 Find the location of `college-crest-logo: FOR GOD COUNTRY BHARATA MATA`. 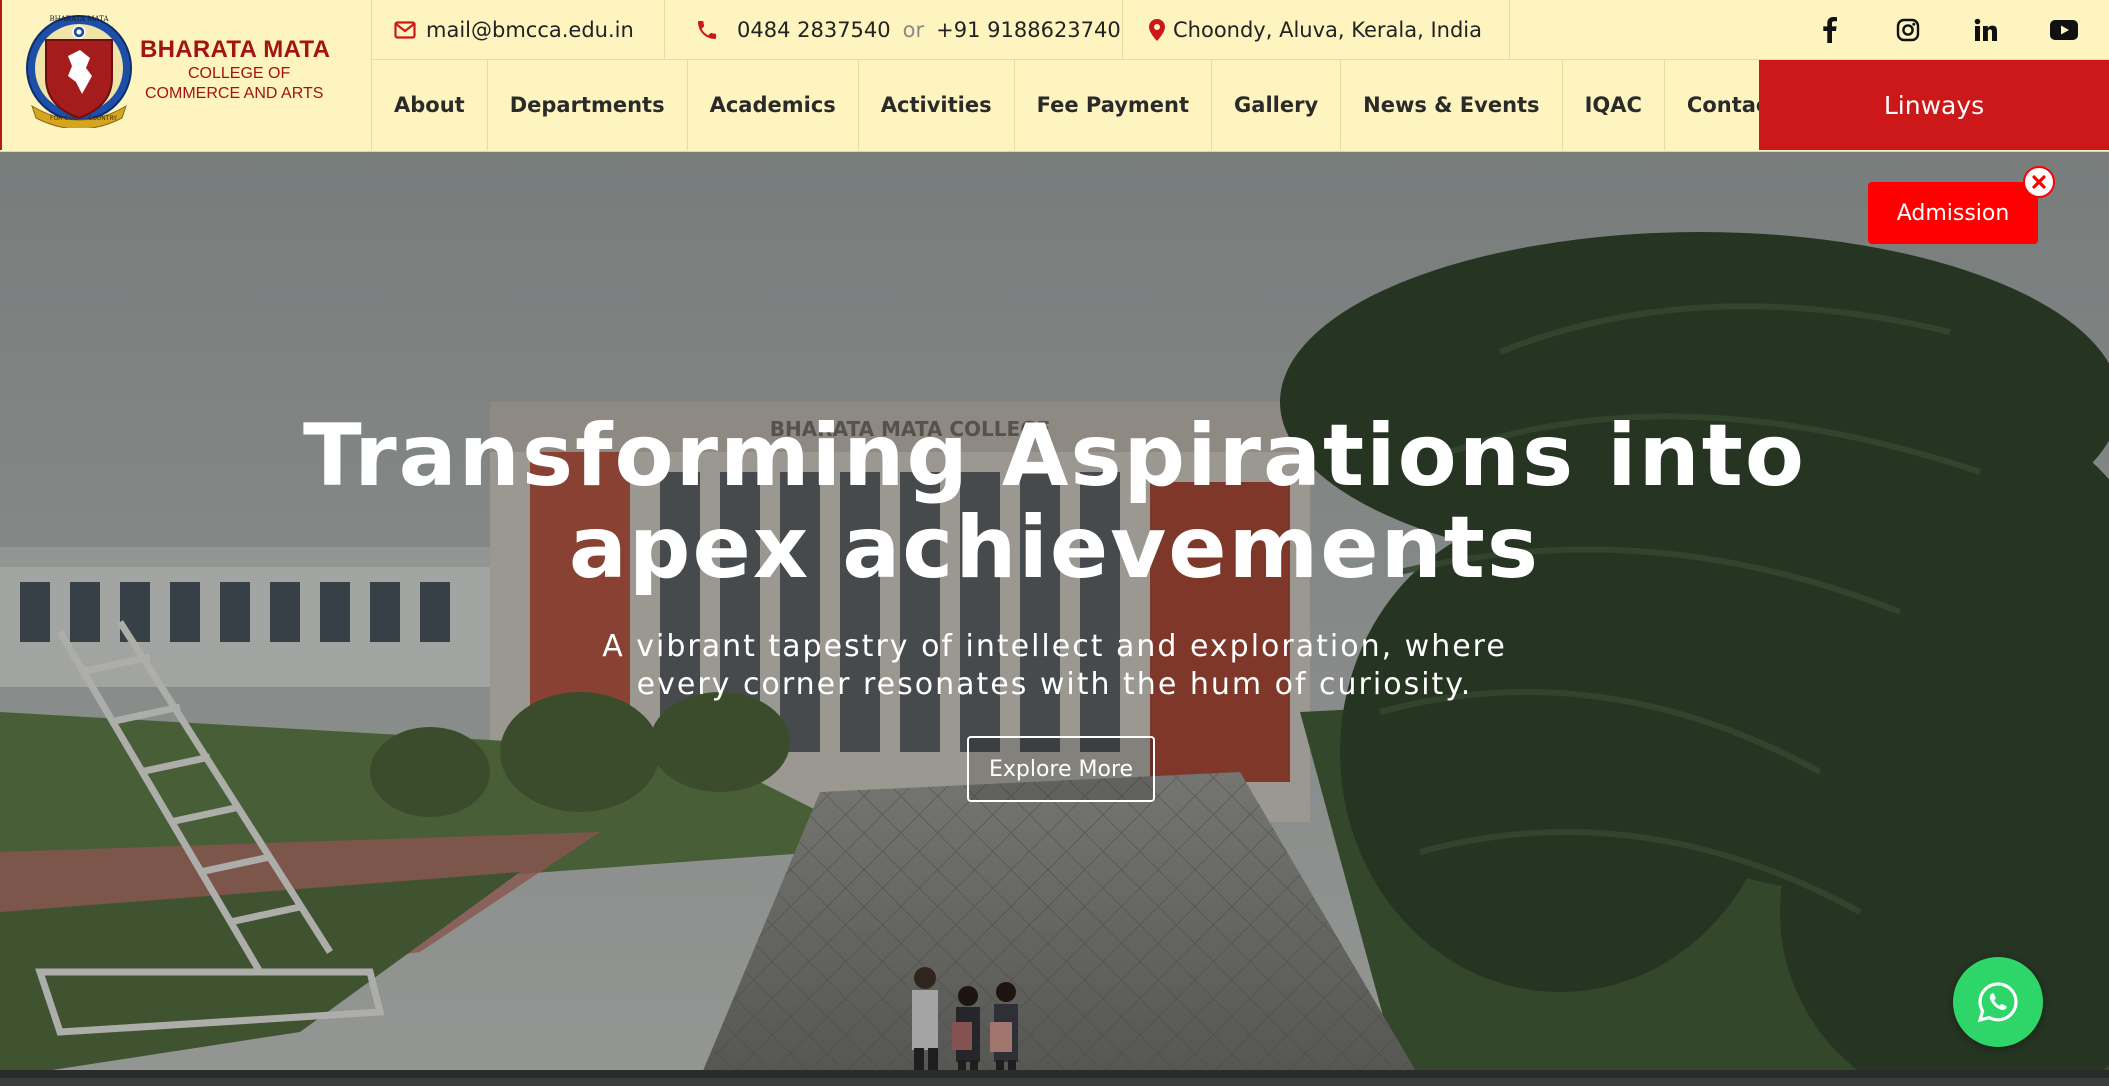

college-crest-logo: FOR GOD COUNTRY BHARATA MATA is located at coordinates (79, 71).